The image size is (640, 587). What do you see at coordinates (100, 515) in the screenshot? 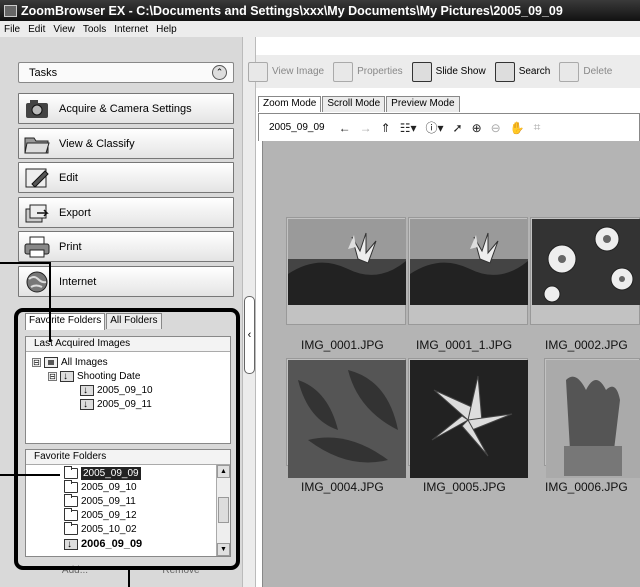
I see `favorite-folder-item: 2005_09_12` at bounding box center [100, 515].